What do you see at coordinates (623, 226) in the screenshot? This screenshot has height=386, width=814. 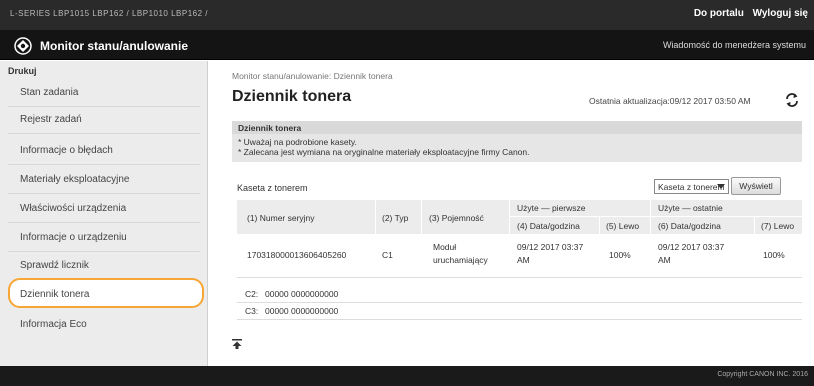 I see `column-header-first-left: (5) Lewo` at bounding box center [623, 226].